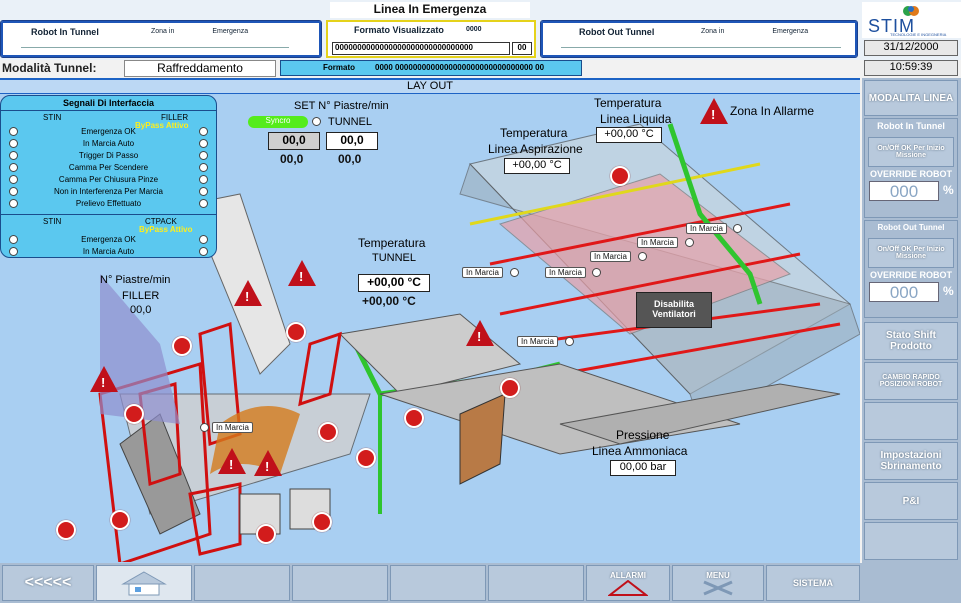 The image size is (961, 603). Describe the element at coordinates (48, 583) in the screenshot. I see `back-button: <<<<<` at that location.